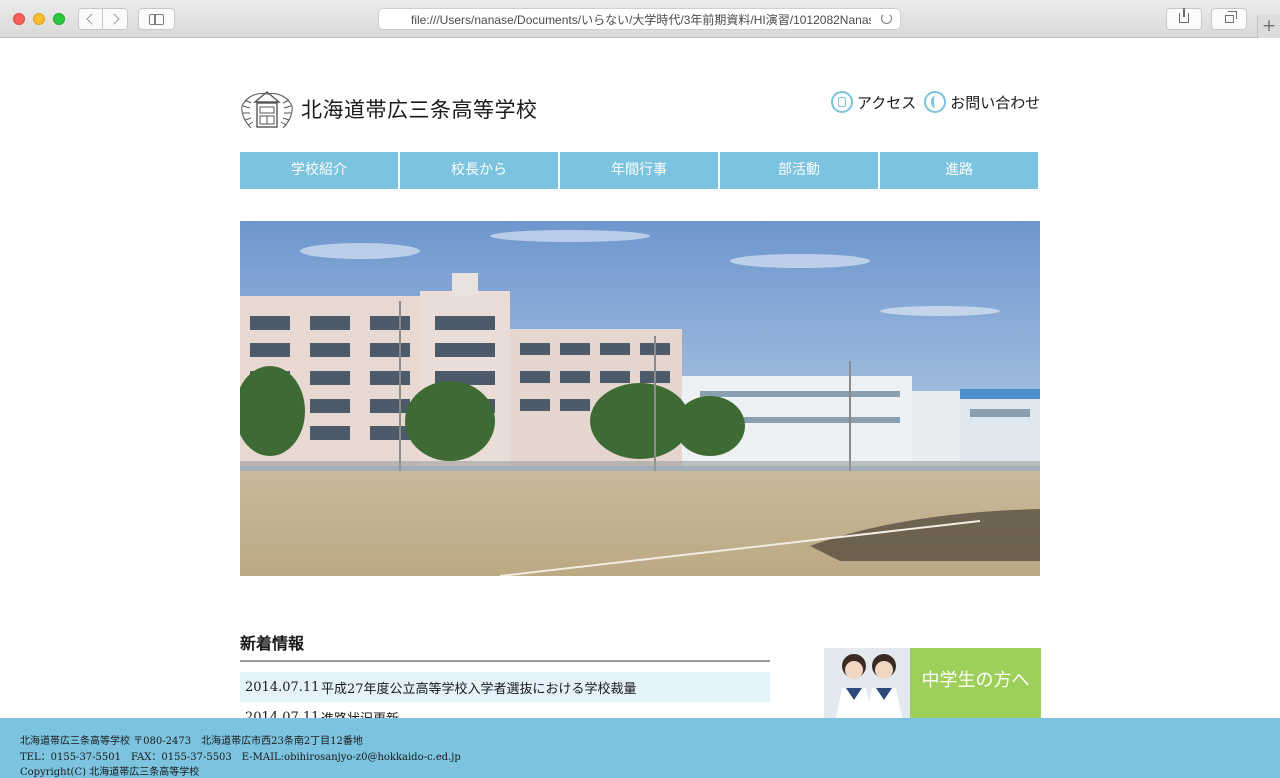  Describe the element at coordinates (191, 741) in the screenshot. I see `footer-address: 北海道帯広三条高等学校 〒080-2473 北海道帯広市西23条南2丁目12番地` at that location.